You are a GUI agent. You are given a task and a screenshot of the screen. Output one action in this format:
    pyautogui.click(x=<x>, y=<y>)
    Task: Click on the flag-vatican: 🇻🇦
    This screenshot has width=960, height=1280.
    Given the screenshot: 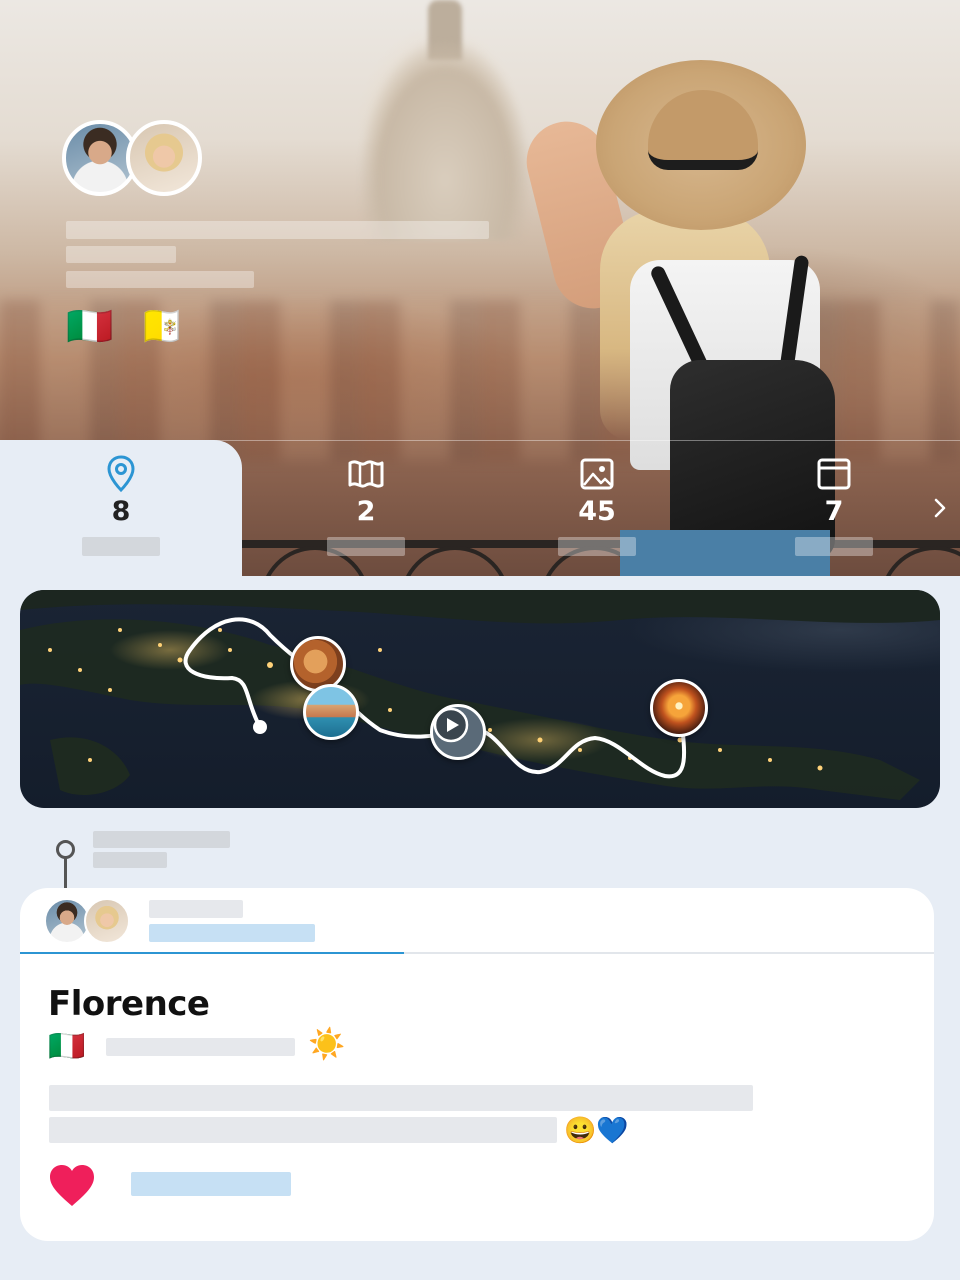 What is the action you would take?
    pyautogui.click(x=162, y=327)
    